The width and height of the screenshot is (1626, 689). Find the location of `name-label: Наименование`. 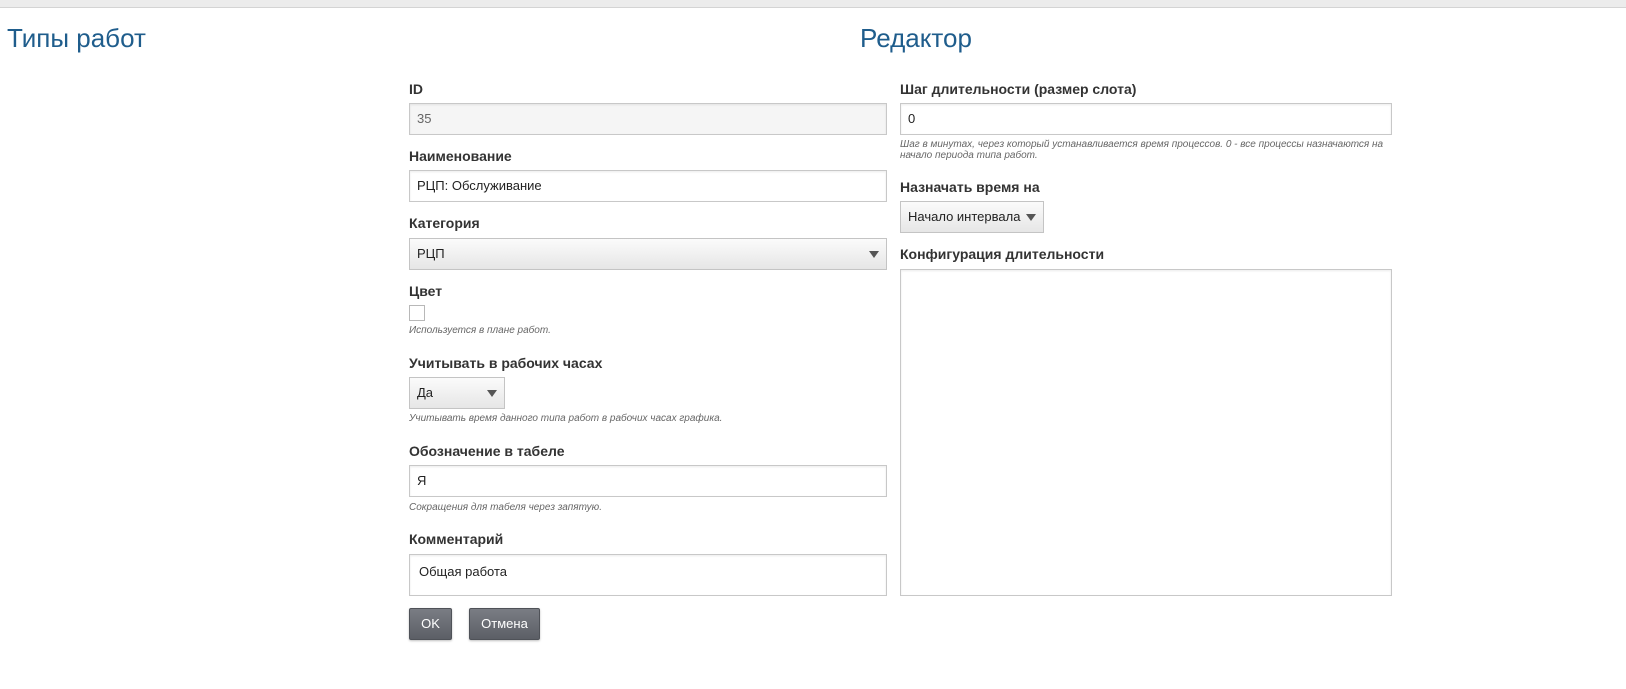

name-label: Наименование is located at coordinates (460, 156).